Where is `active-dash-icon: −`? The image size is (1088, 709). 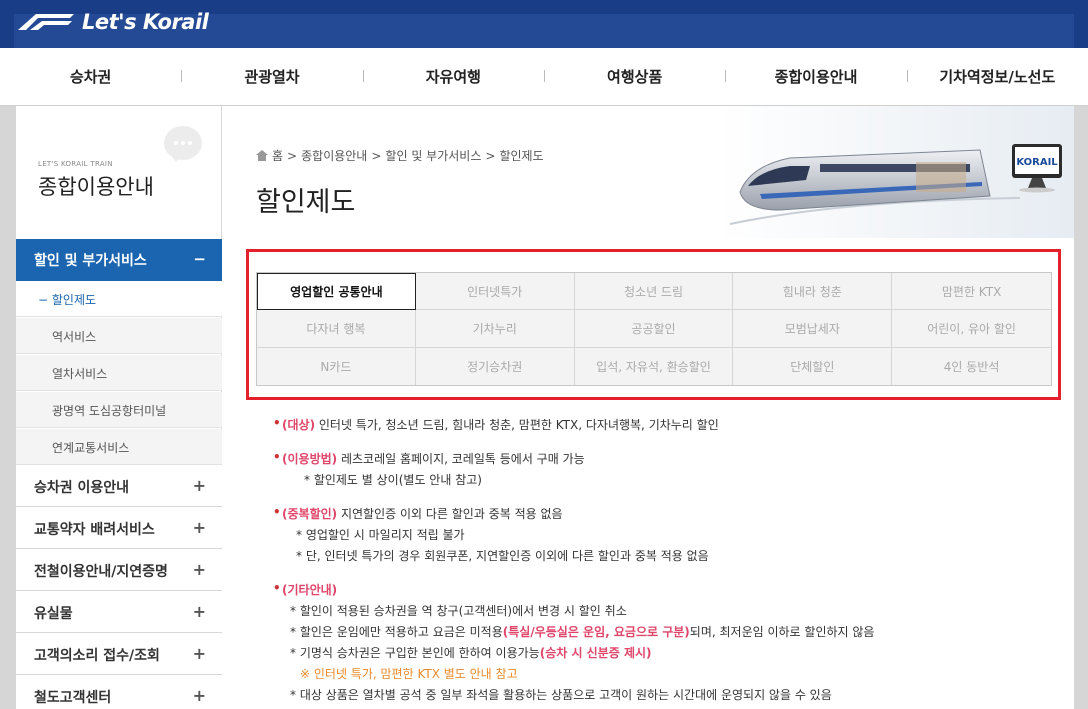
active-dash-icon: − is located at coordinates (43, 300).